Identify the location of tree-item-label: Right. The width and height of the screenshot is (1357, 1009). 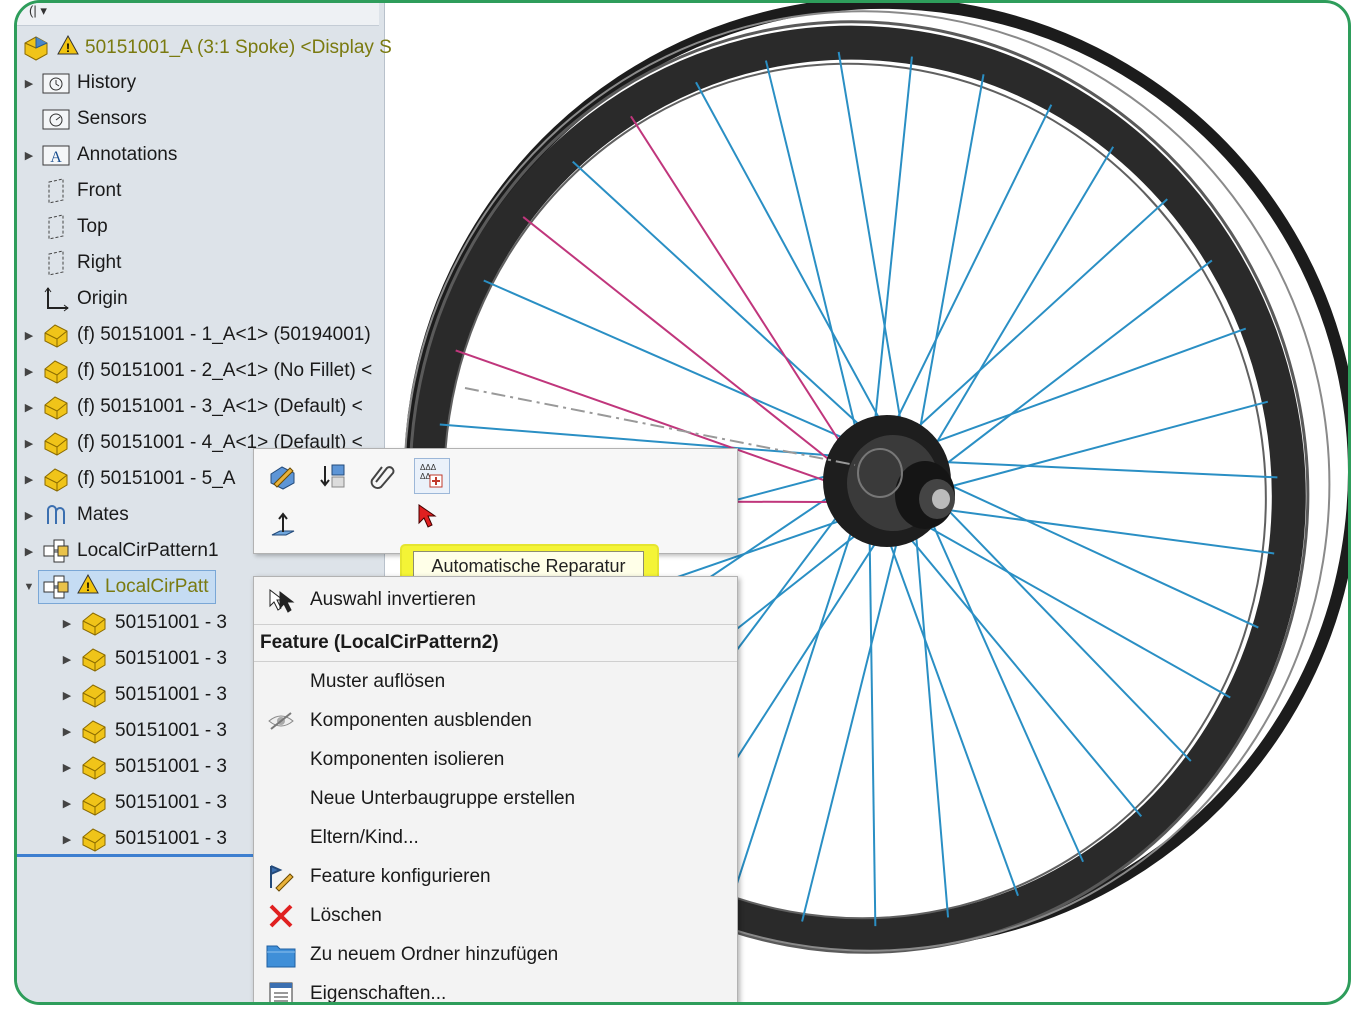
(99, 262).